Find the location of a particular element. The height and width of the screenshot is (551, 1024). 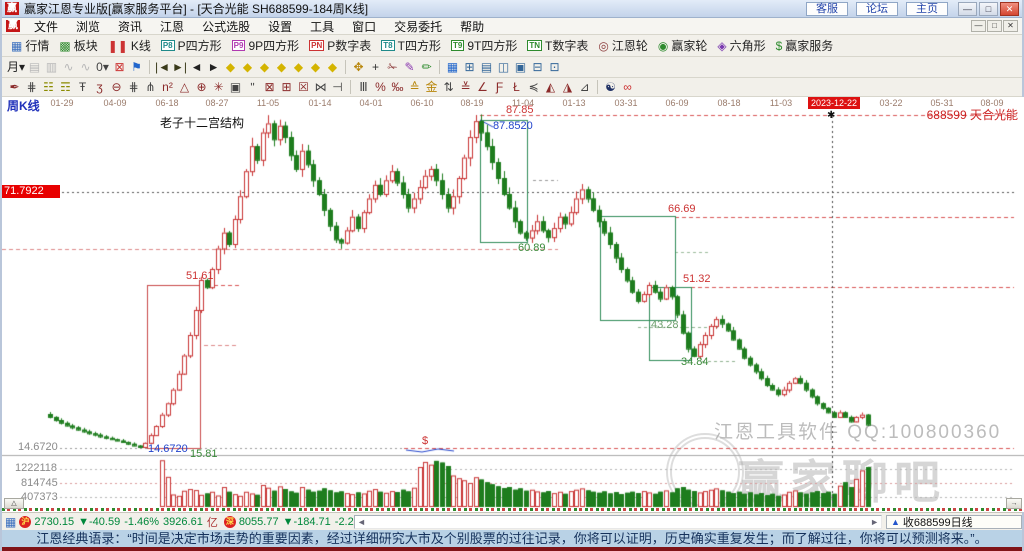

time-flag-tool-icon: Ŧ is located at coordinates (82, 87).